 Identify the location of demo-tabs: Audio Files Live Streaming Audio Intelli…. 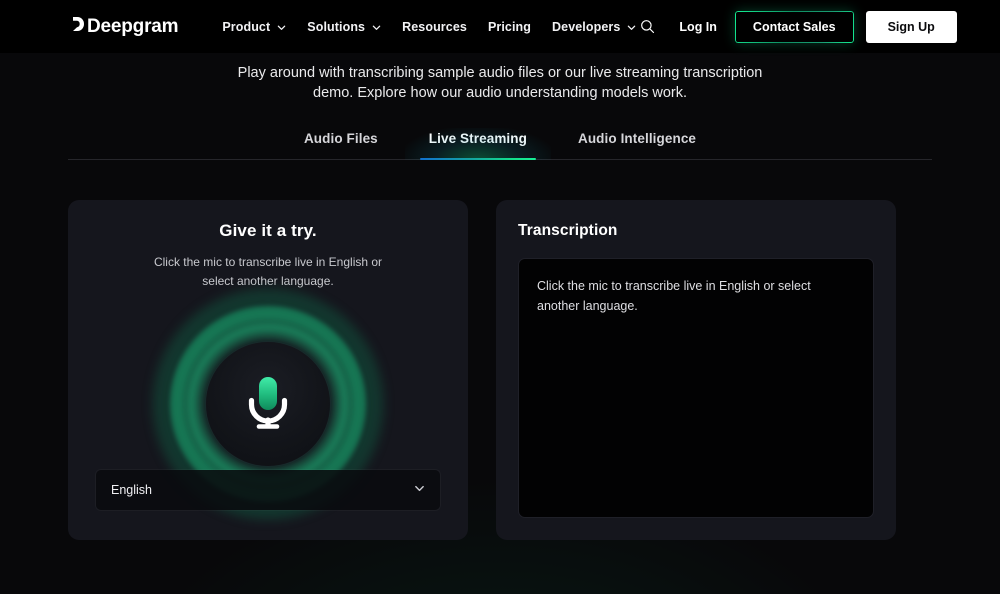
(500, 144).